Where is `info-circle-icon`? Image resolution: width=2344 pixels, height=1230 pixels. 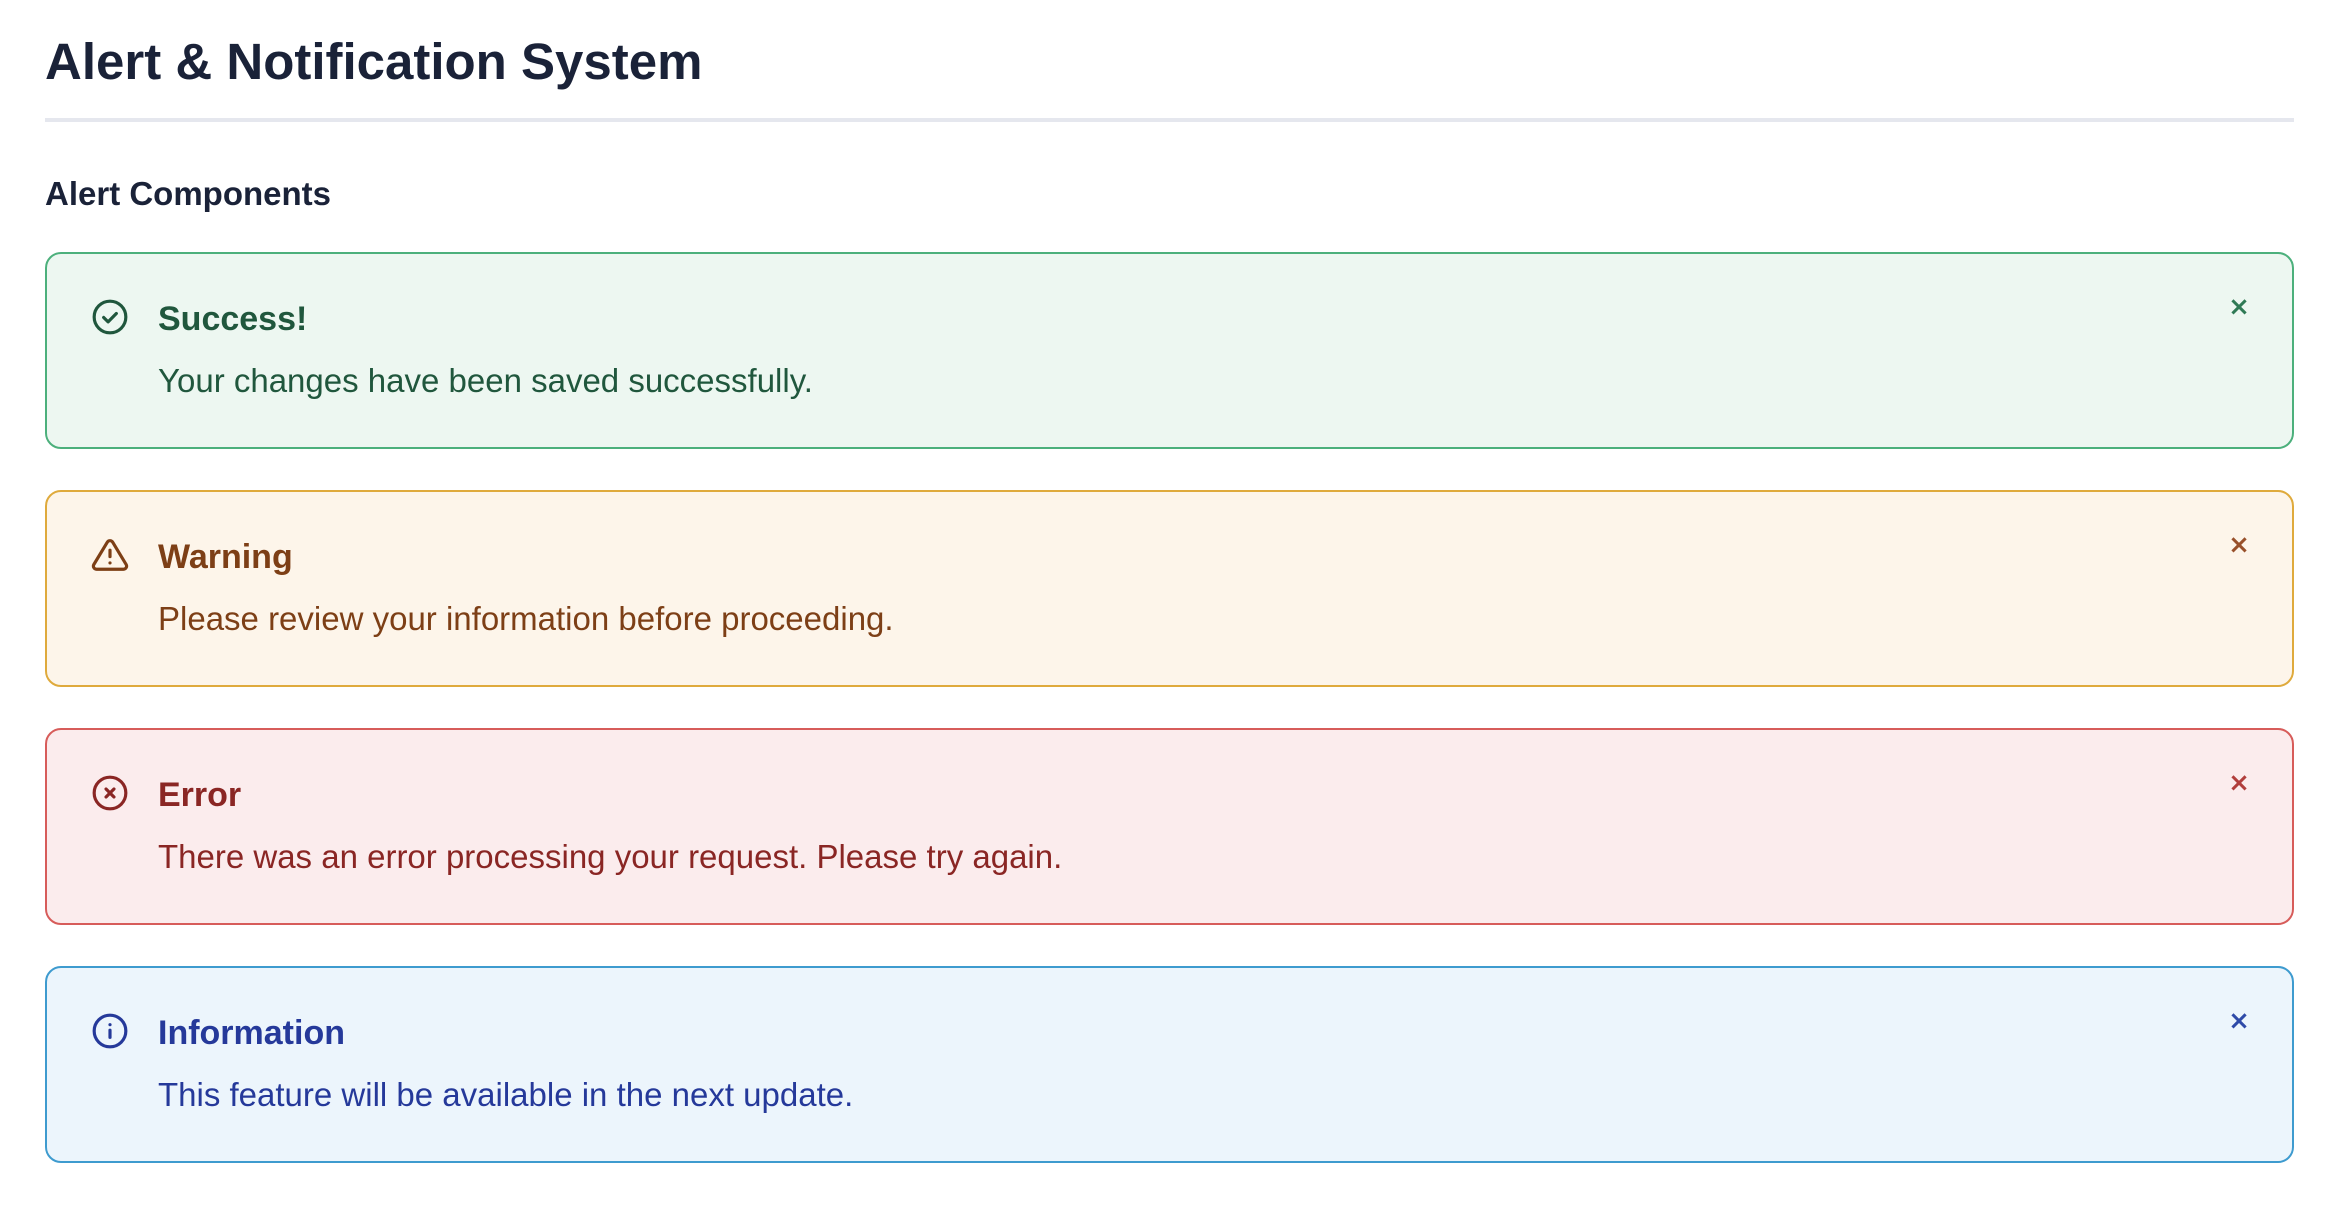
info-circle-icon is located at coordinates (110, 1031).